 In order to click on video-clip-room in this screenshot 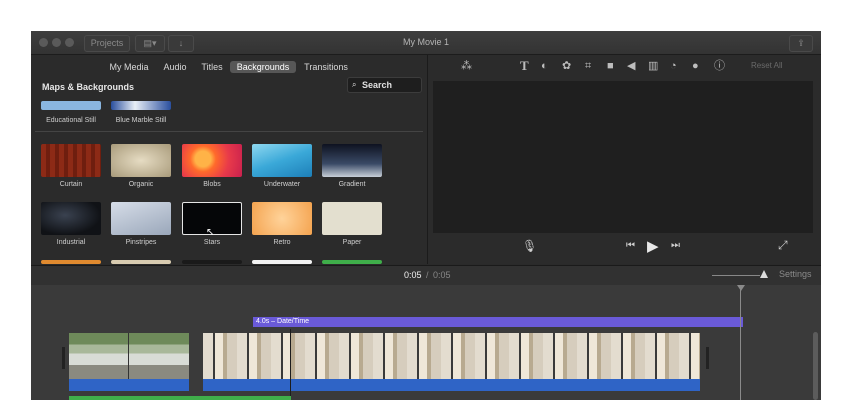, I will do `click(451, 356)`.